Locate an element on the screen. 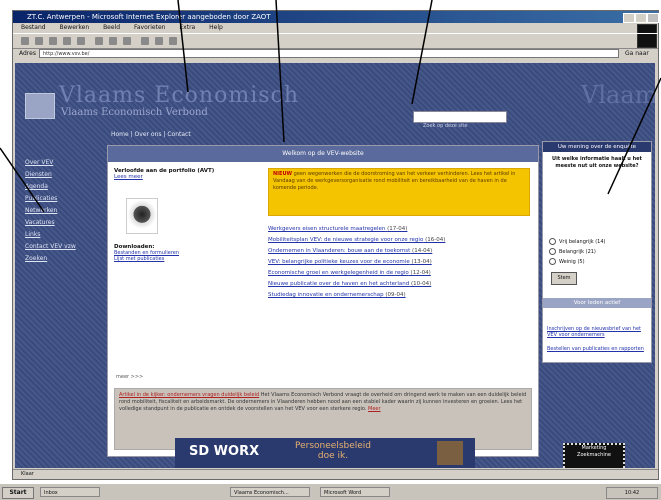 The image size is (661, 500). nav-item: Contact VEV vzw is located at coordinates (63, 246).